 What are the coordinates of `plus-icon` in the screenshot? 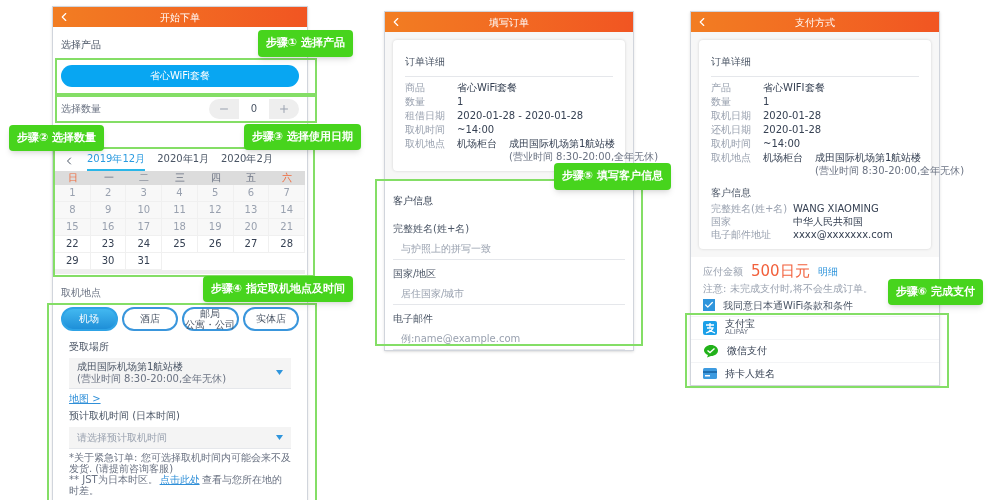 It's located at (284, 108).